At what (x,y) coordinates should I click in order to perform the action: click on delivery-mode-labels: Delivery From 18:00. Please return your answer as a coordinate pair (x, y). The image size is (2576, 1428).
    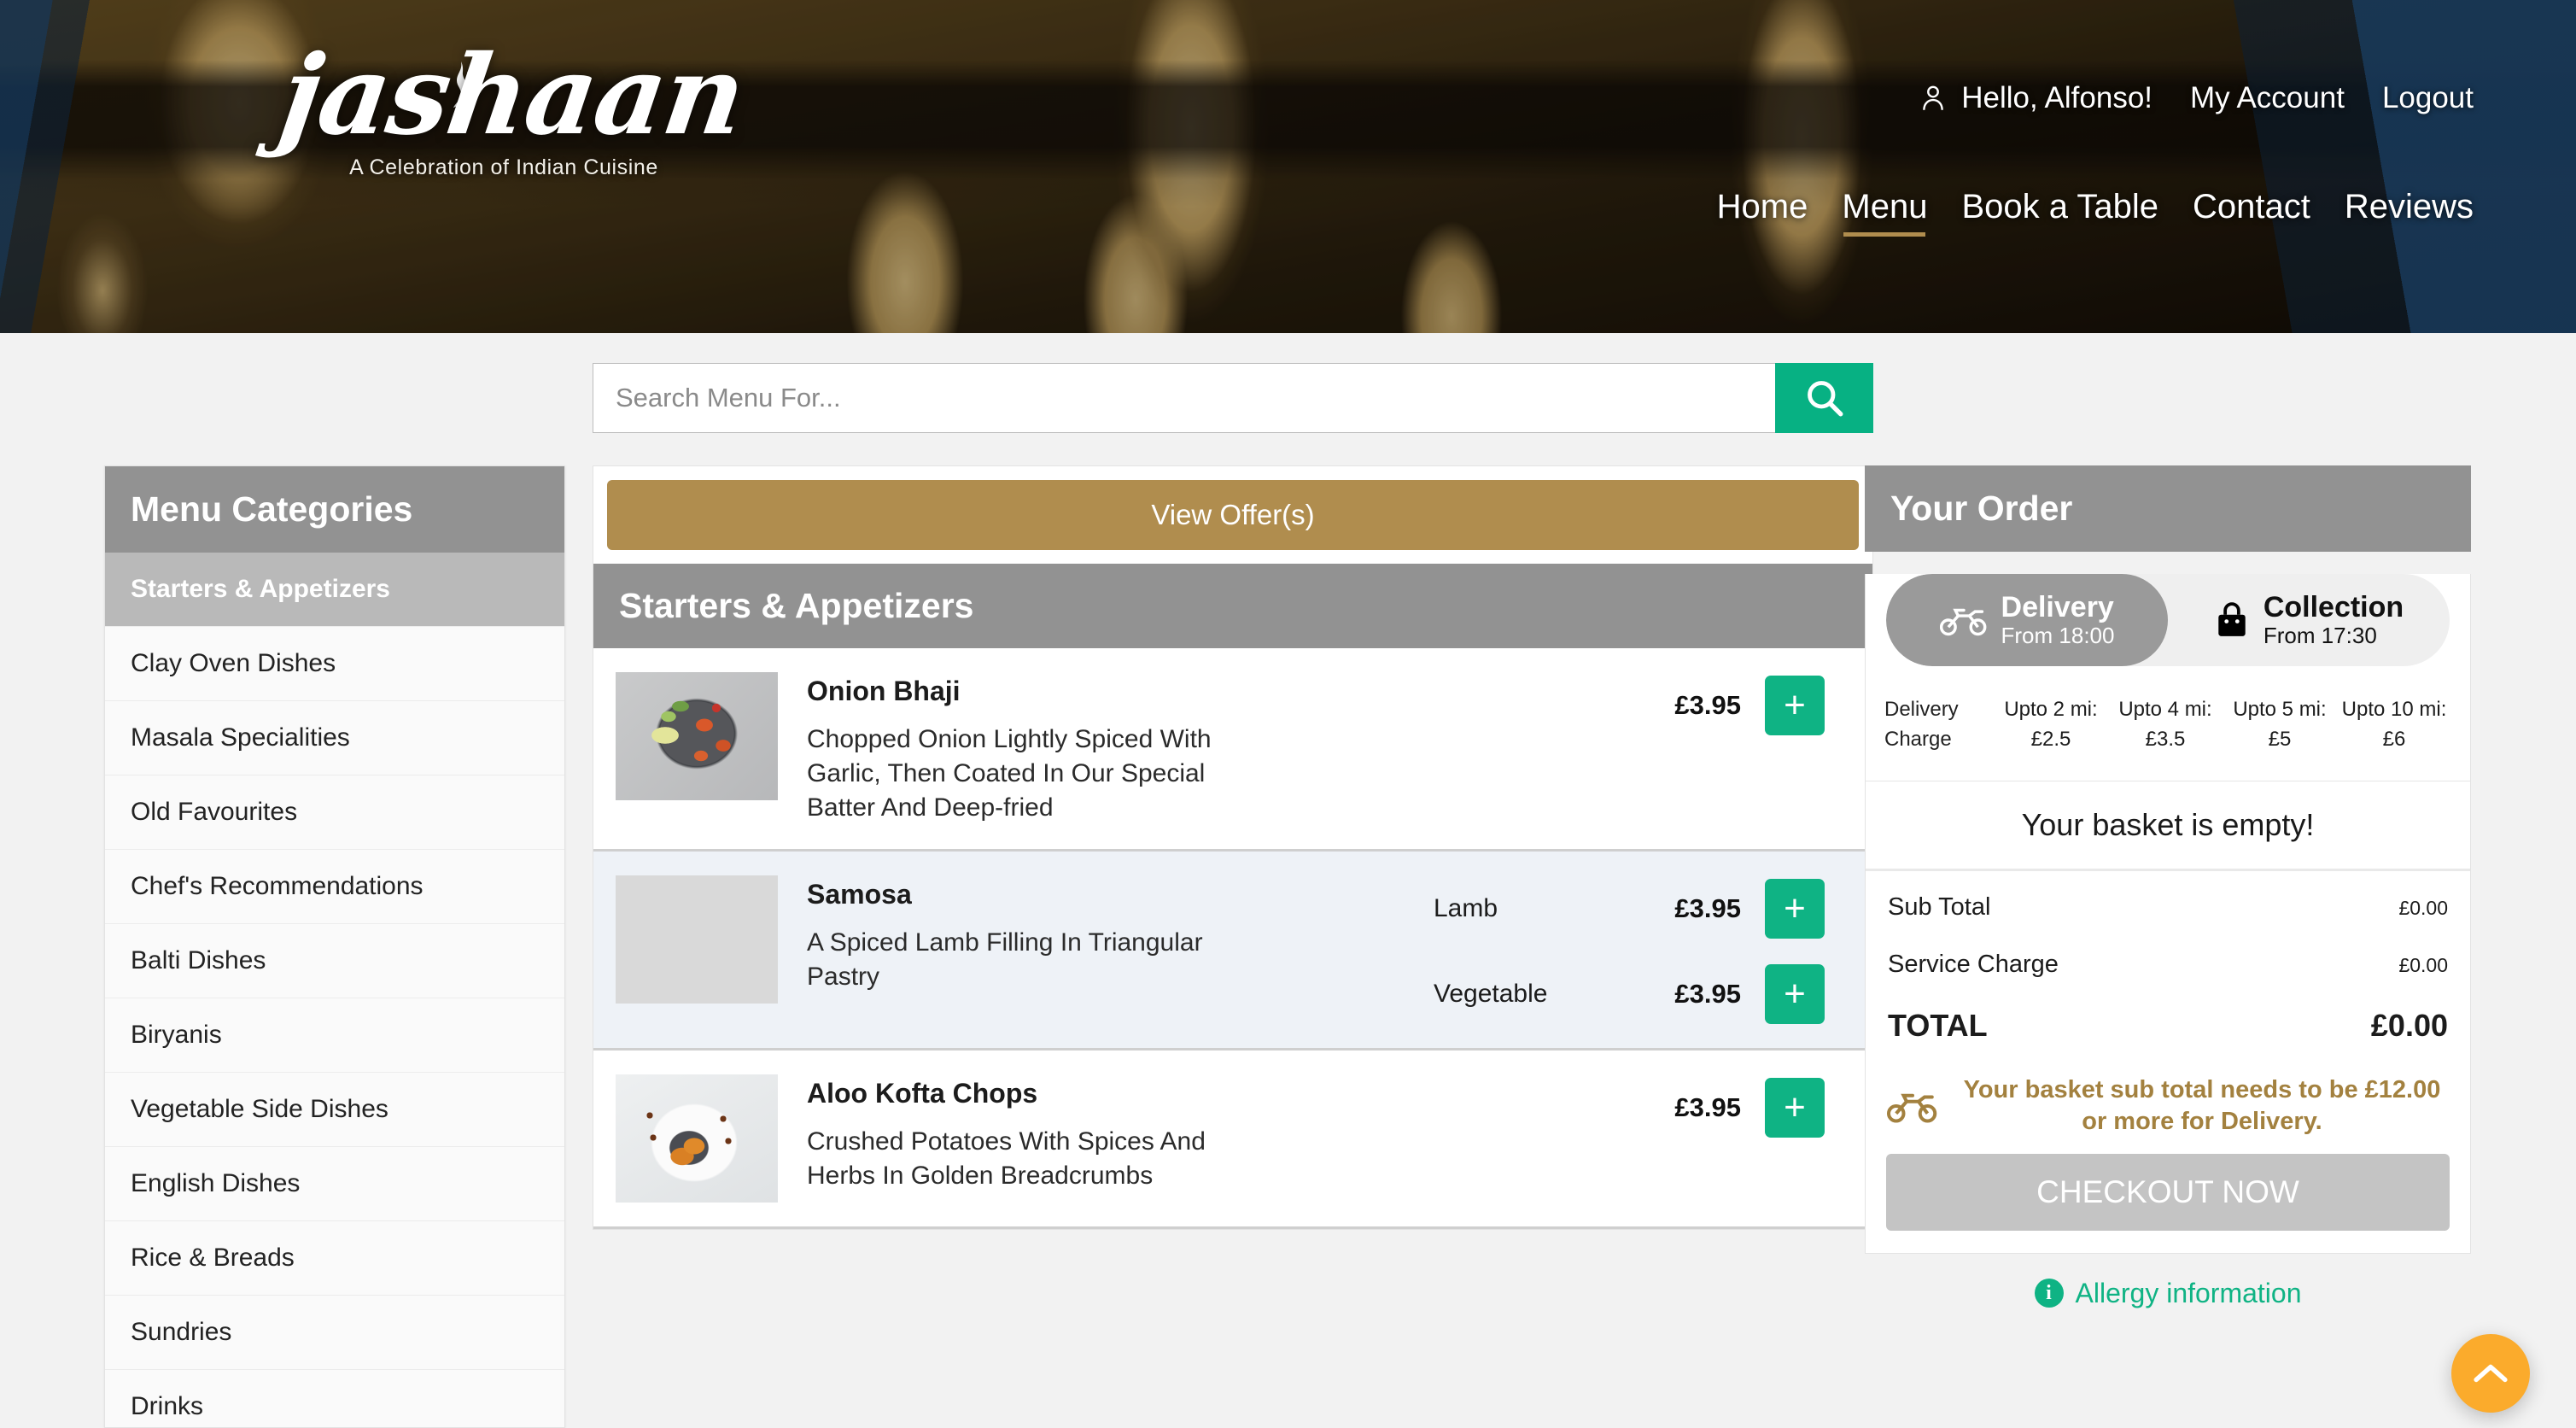
    Looking at the image, I should click on (2058, 619).